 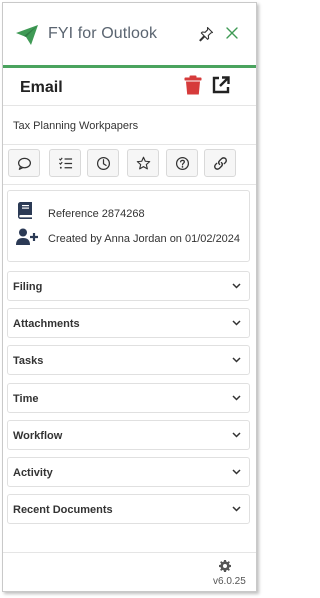 What do you see at coordinates (46, 324) in the screenshot?
I see `section-label: Attachments` at bounding box center [46, 324].